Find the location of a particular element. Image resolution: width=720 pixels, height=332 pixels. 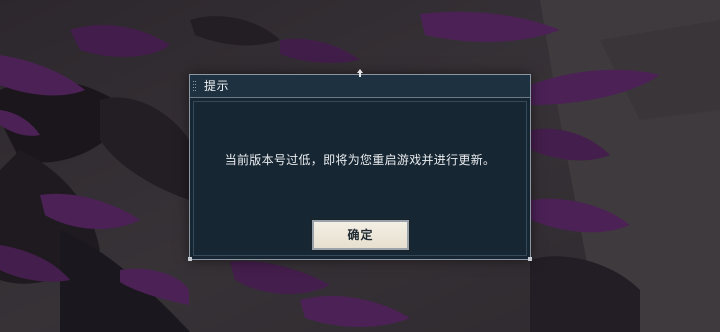

confirm-button: 确定 is located at coordinates (360, 235).